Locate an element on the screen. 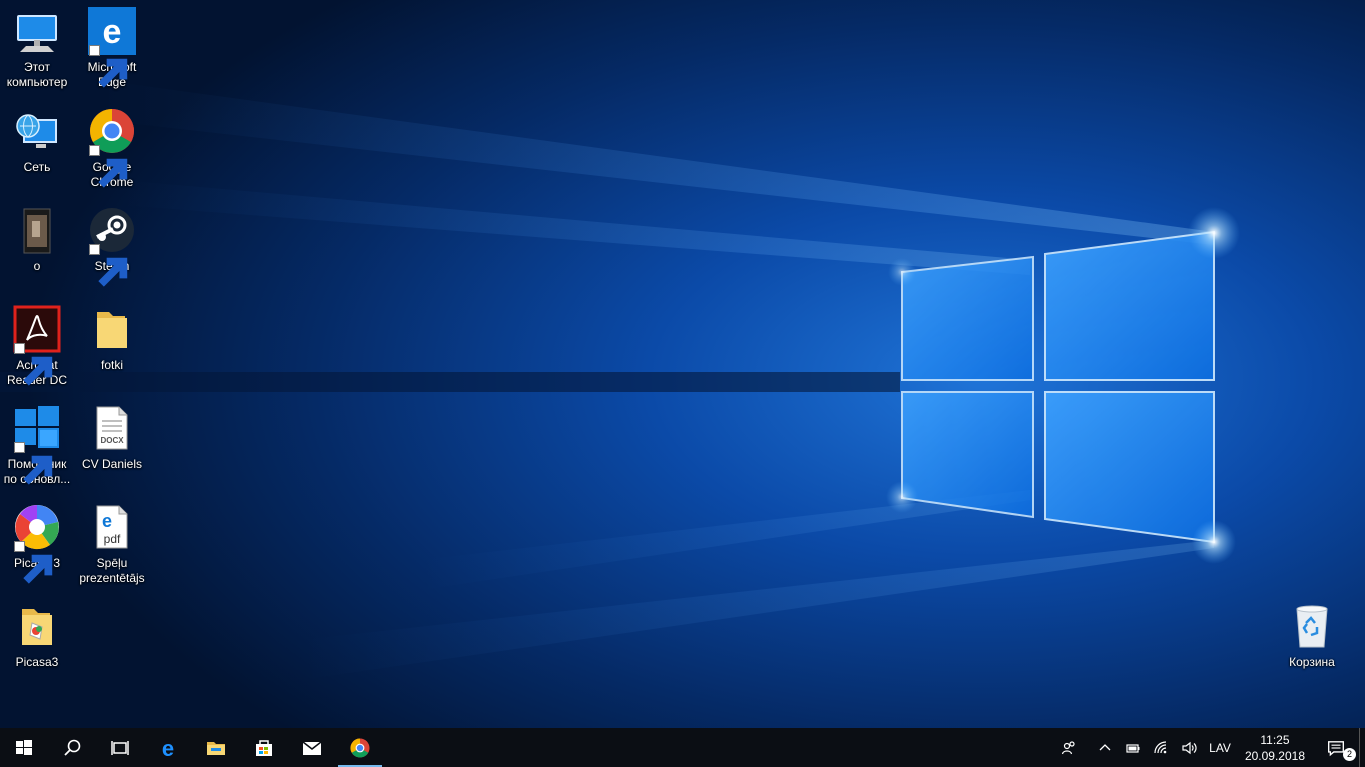  task-view-icon is located at coordinates (120, 747).